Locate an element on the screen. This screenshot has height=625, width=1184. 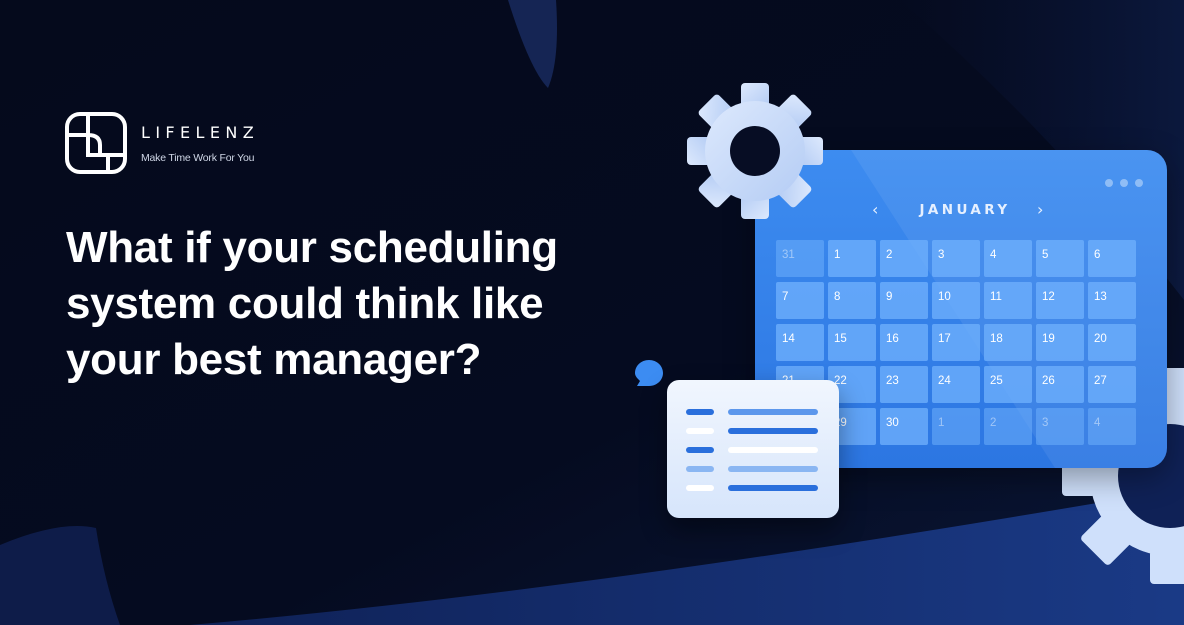
window-dots is located at coordinates (1124, 183).